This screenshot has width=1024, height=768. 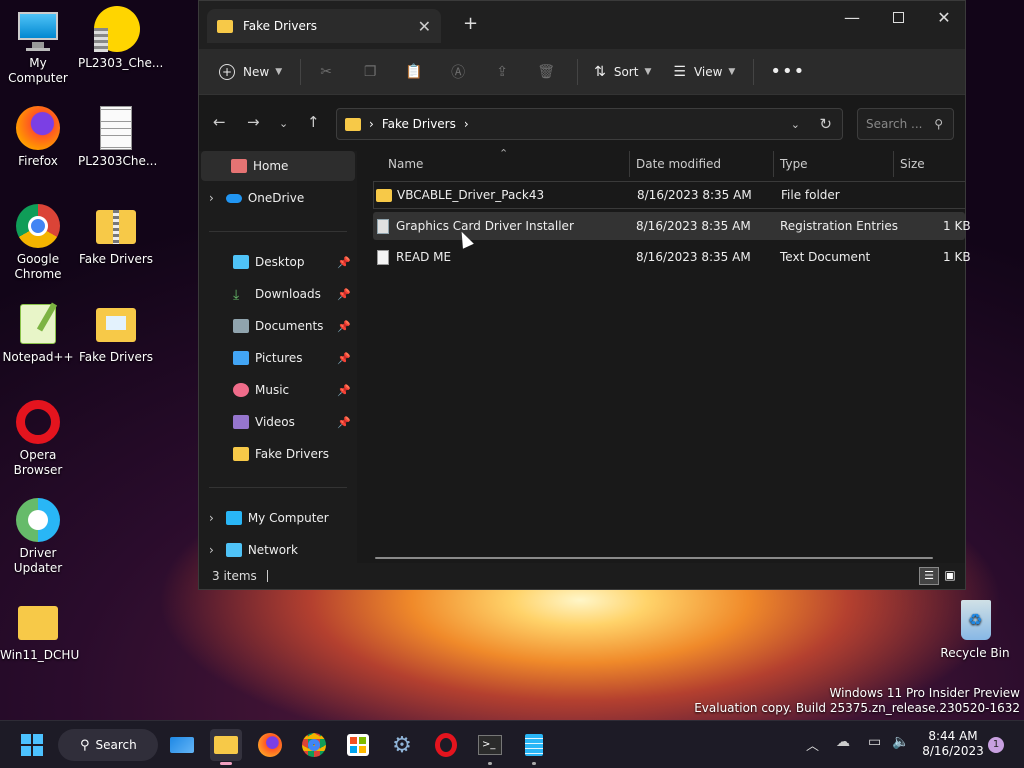 I want to click on taskbar-store, so click(x=358, y=745).